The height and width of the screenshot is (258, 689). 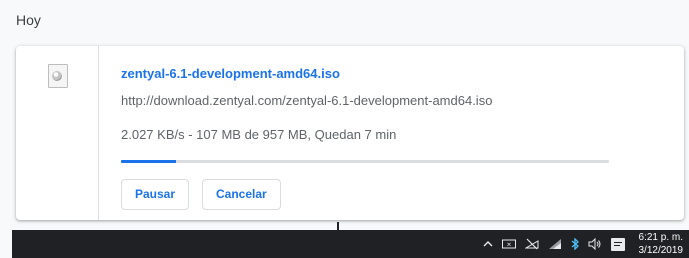 What do you see at coordinates (365, 161) in the screenshot?
I see `download-progress-bar` at bounding box center [365, 161].